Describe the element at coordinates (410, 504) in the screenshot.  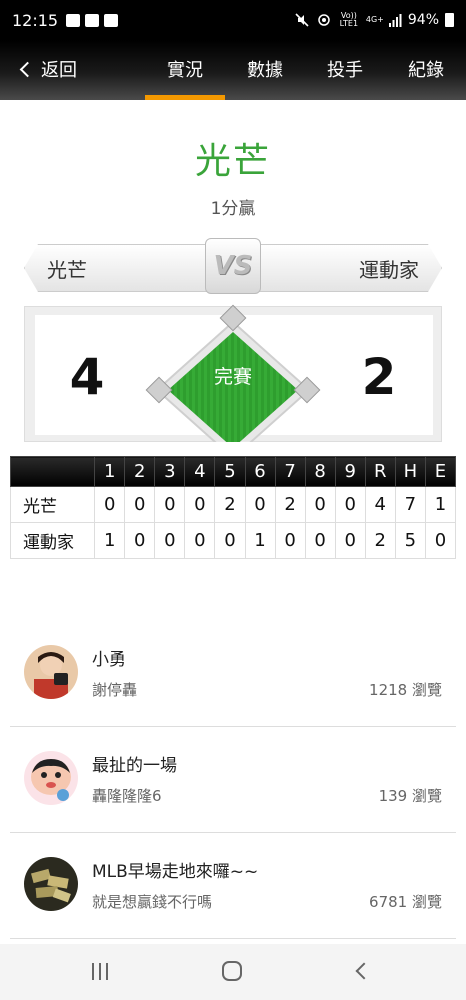
I see `total-hits: 7` at that location.